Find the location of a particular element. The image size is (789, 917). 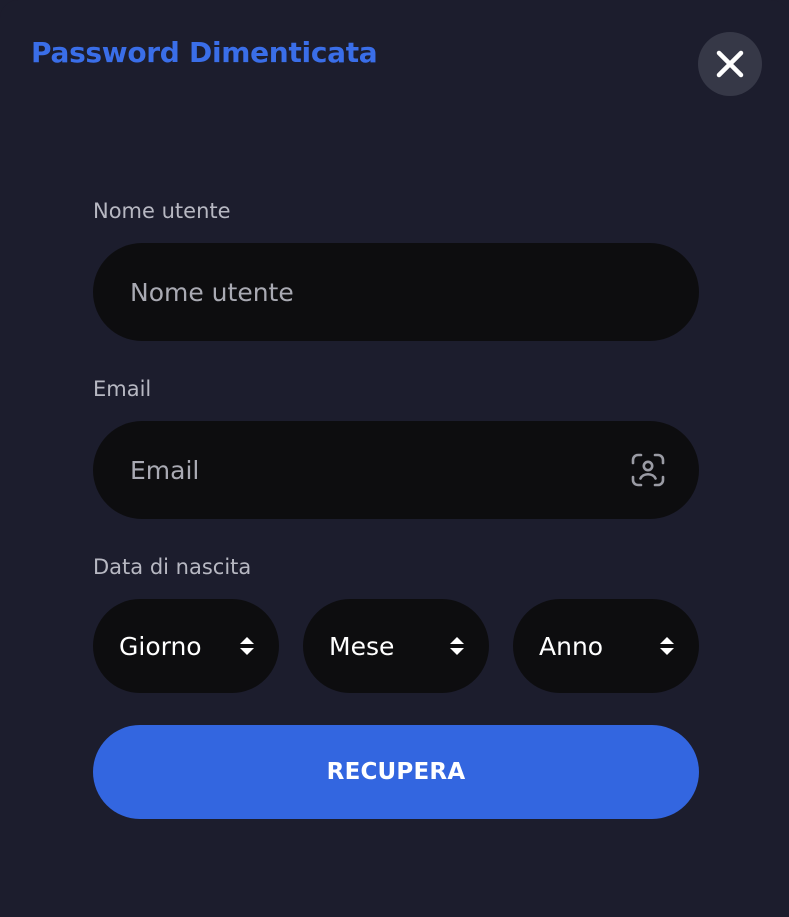

username-input is located at coordinates (398, 292).